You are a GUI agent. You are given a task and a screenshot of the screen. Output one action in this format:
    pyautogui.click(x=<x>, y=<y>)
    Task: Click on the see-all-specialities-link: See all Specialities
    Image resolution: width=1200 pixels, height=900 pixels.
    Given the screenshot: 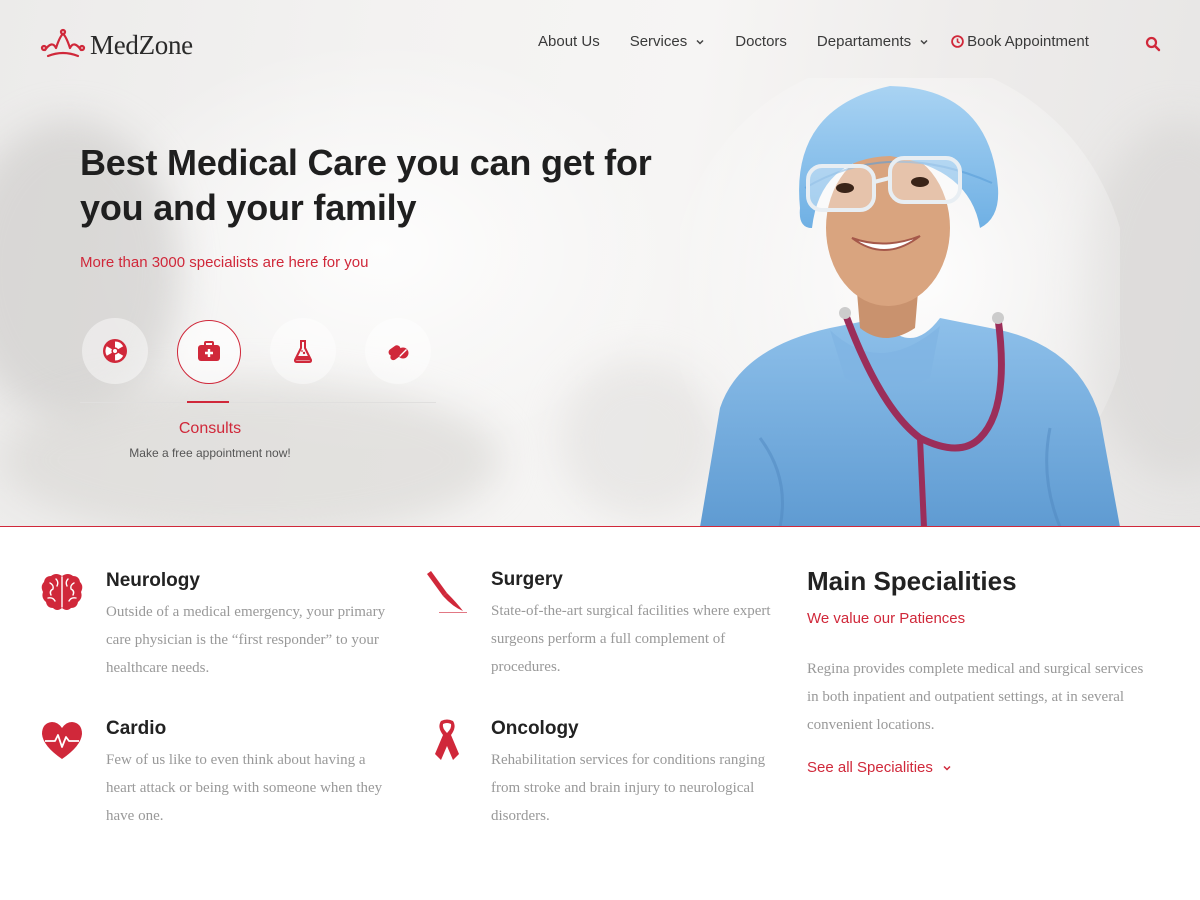 What is the action you would take?
    pyautogui.click(x=879, y=767)
    